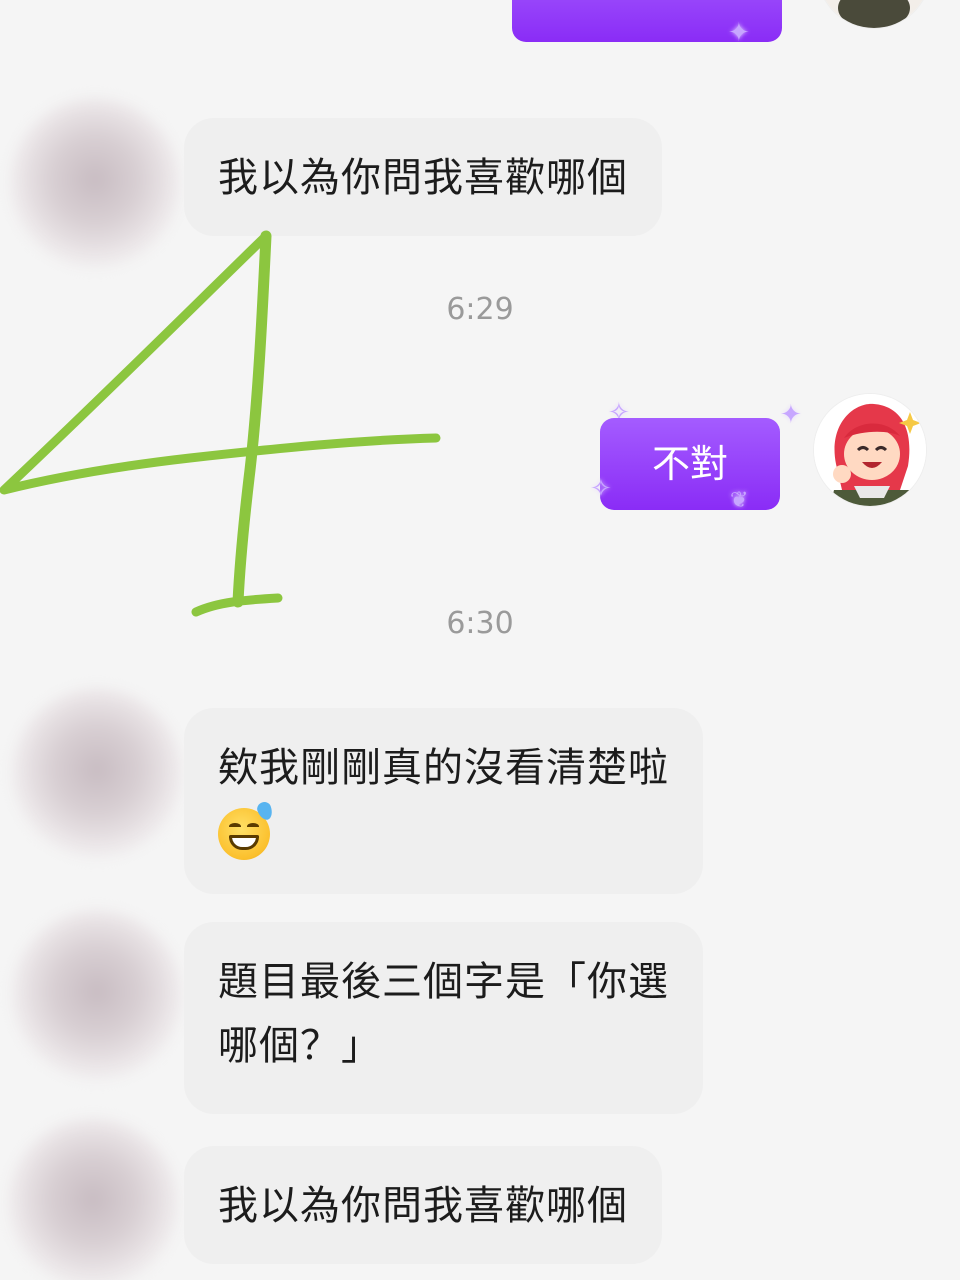 This screenshot has height=1280, width=960. I want to click on incoming-message-bubble: 欸我剛剛真的沒看清楚啦, so click(443, 801).